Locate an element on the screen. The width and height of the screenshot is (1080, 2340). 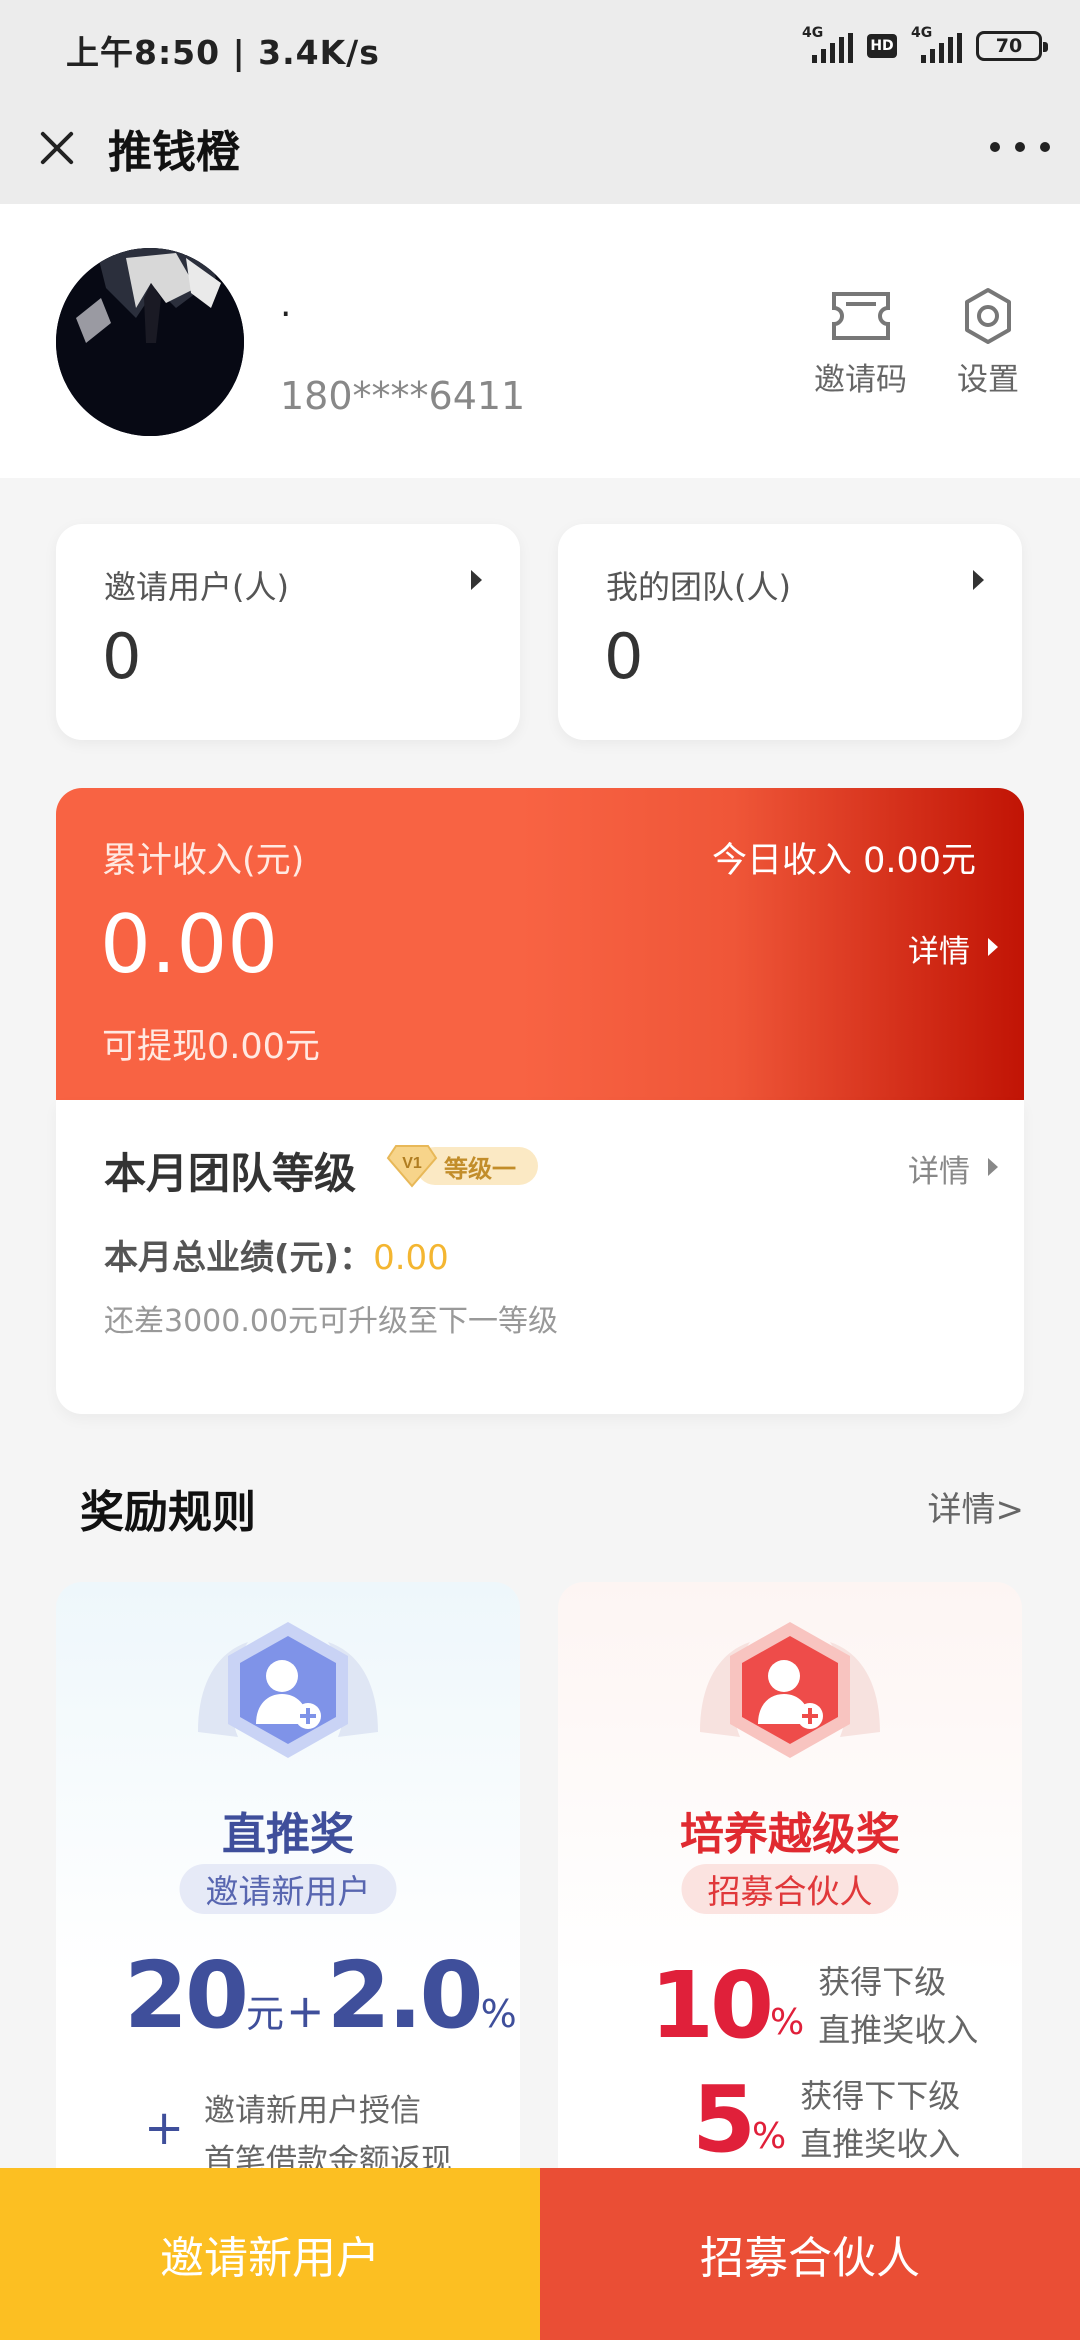
income-card: 累计收入(元) 今日收入 0.00元 0.00 详情 可提现0.00元 is located at coordinates (540, 944).